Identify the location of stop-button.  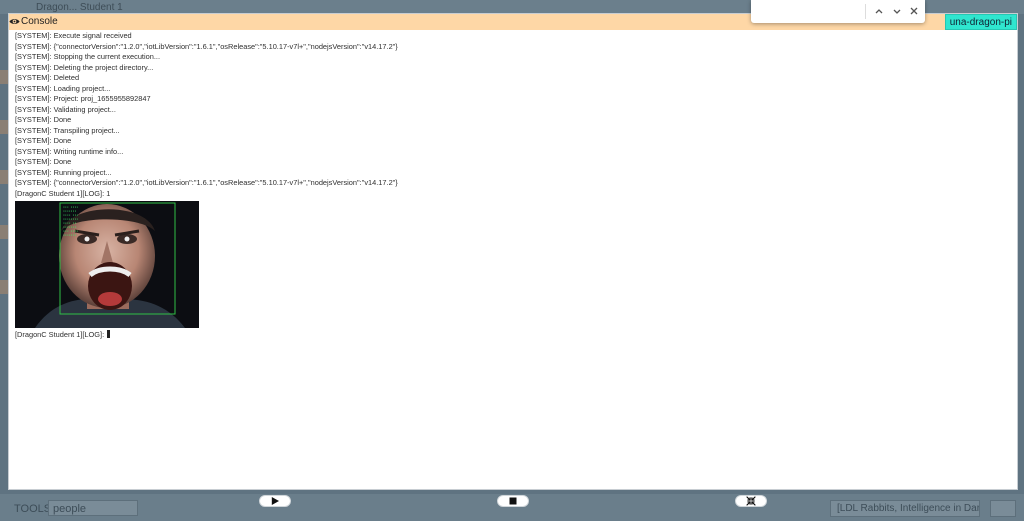
(513, 501).